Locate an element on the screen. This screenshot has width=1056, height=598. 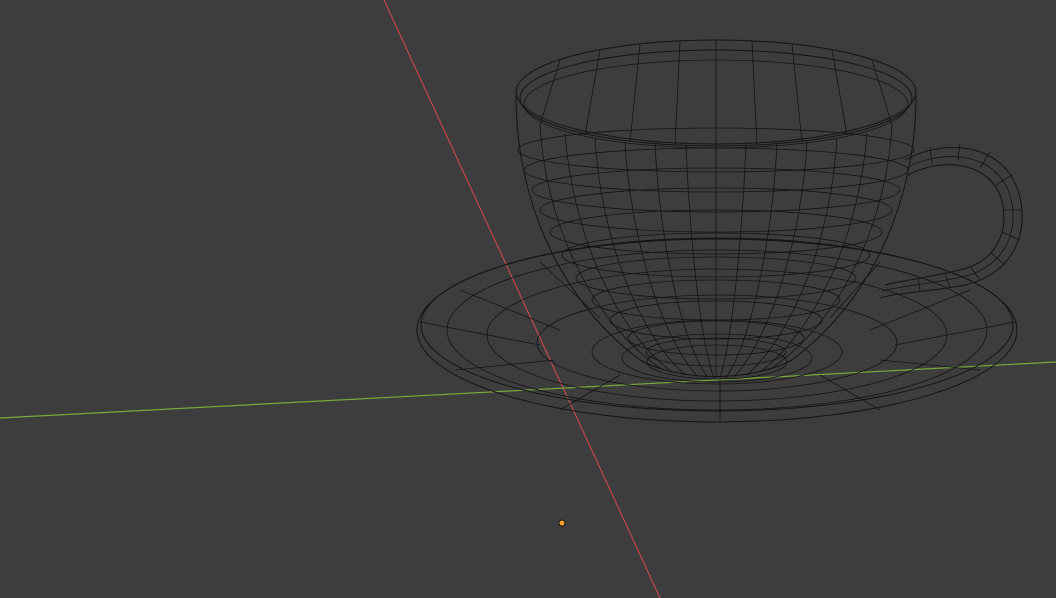
y-axis-line is located at coordinates (528, 390).